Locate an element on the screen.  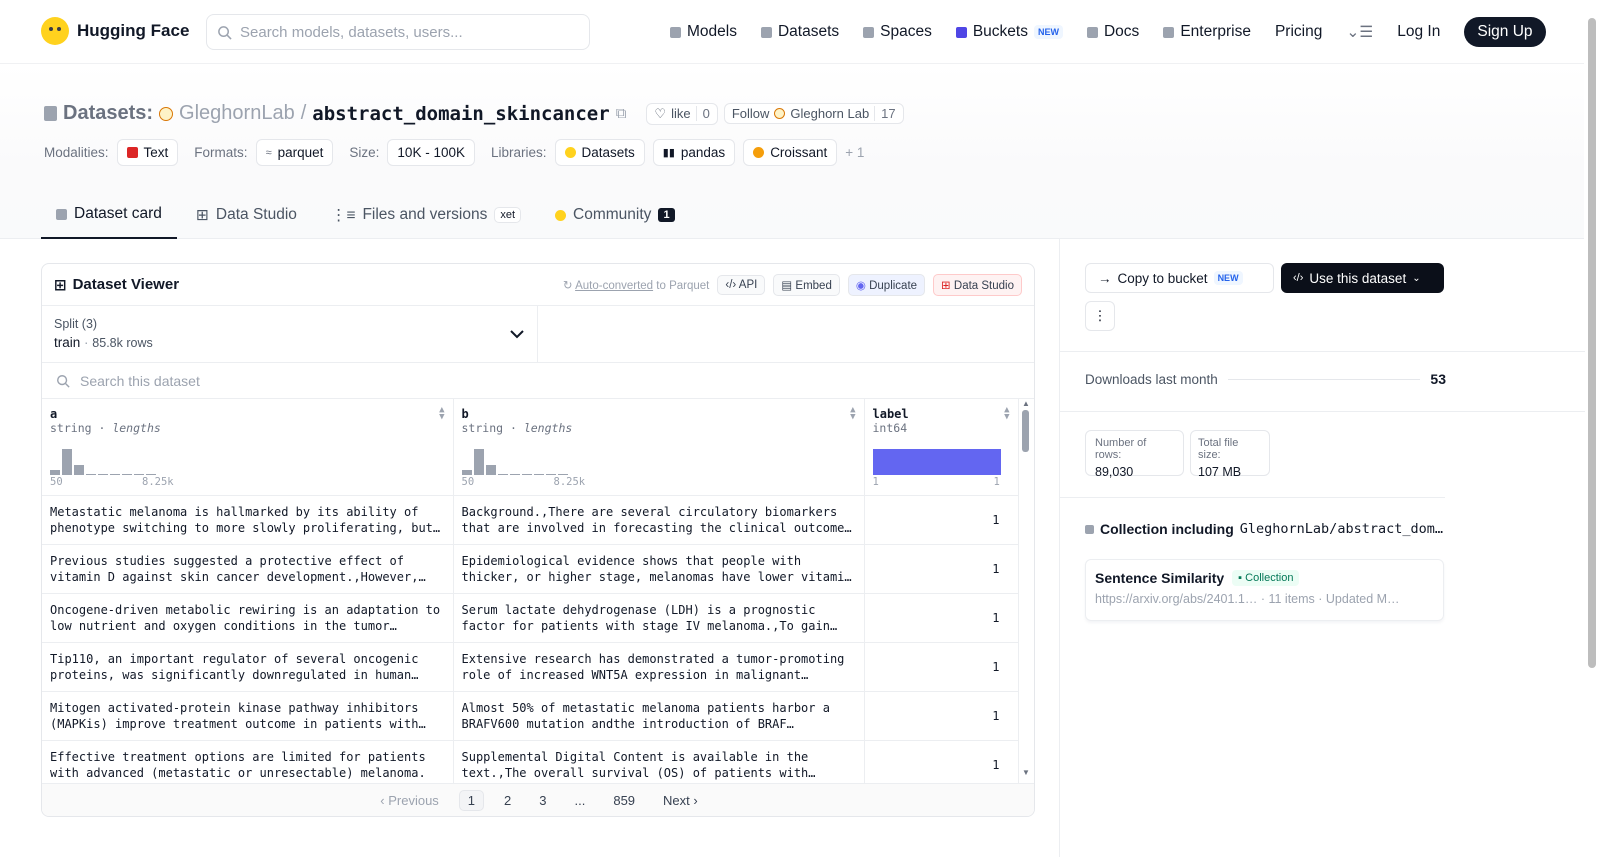
page-scrollbar is located at coordinates (1592, 343).